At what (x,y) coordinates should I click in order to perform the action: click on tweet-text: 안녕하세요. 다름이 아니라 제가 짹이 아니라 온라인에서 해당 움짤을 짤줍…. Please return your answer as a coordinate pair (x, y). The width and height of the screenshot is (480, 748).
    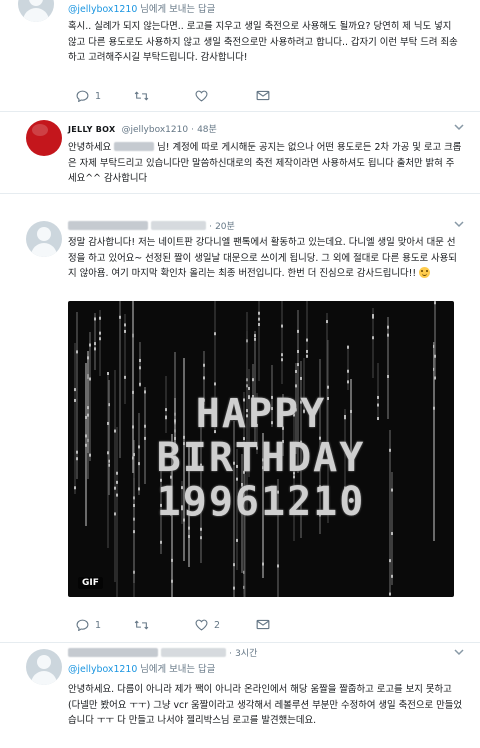
    Looking at the image, I should click on (265, 705).